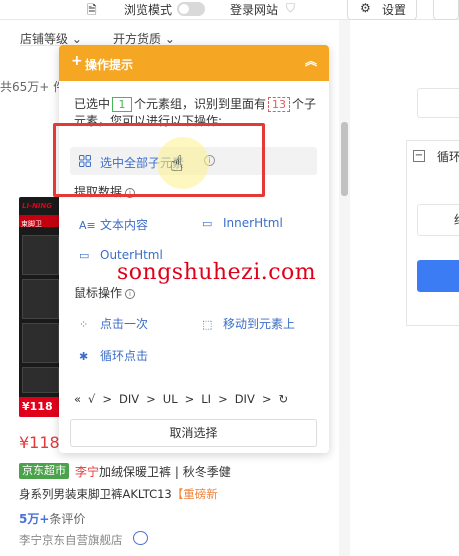 The image size is (459, 556). I want to click on extract-text-label: 文本内容, so click(124, 225).